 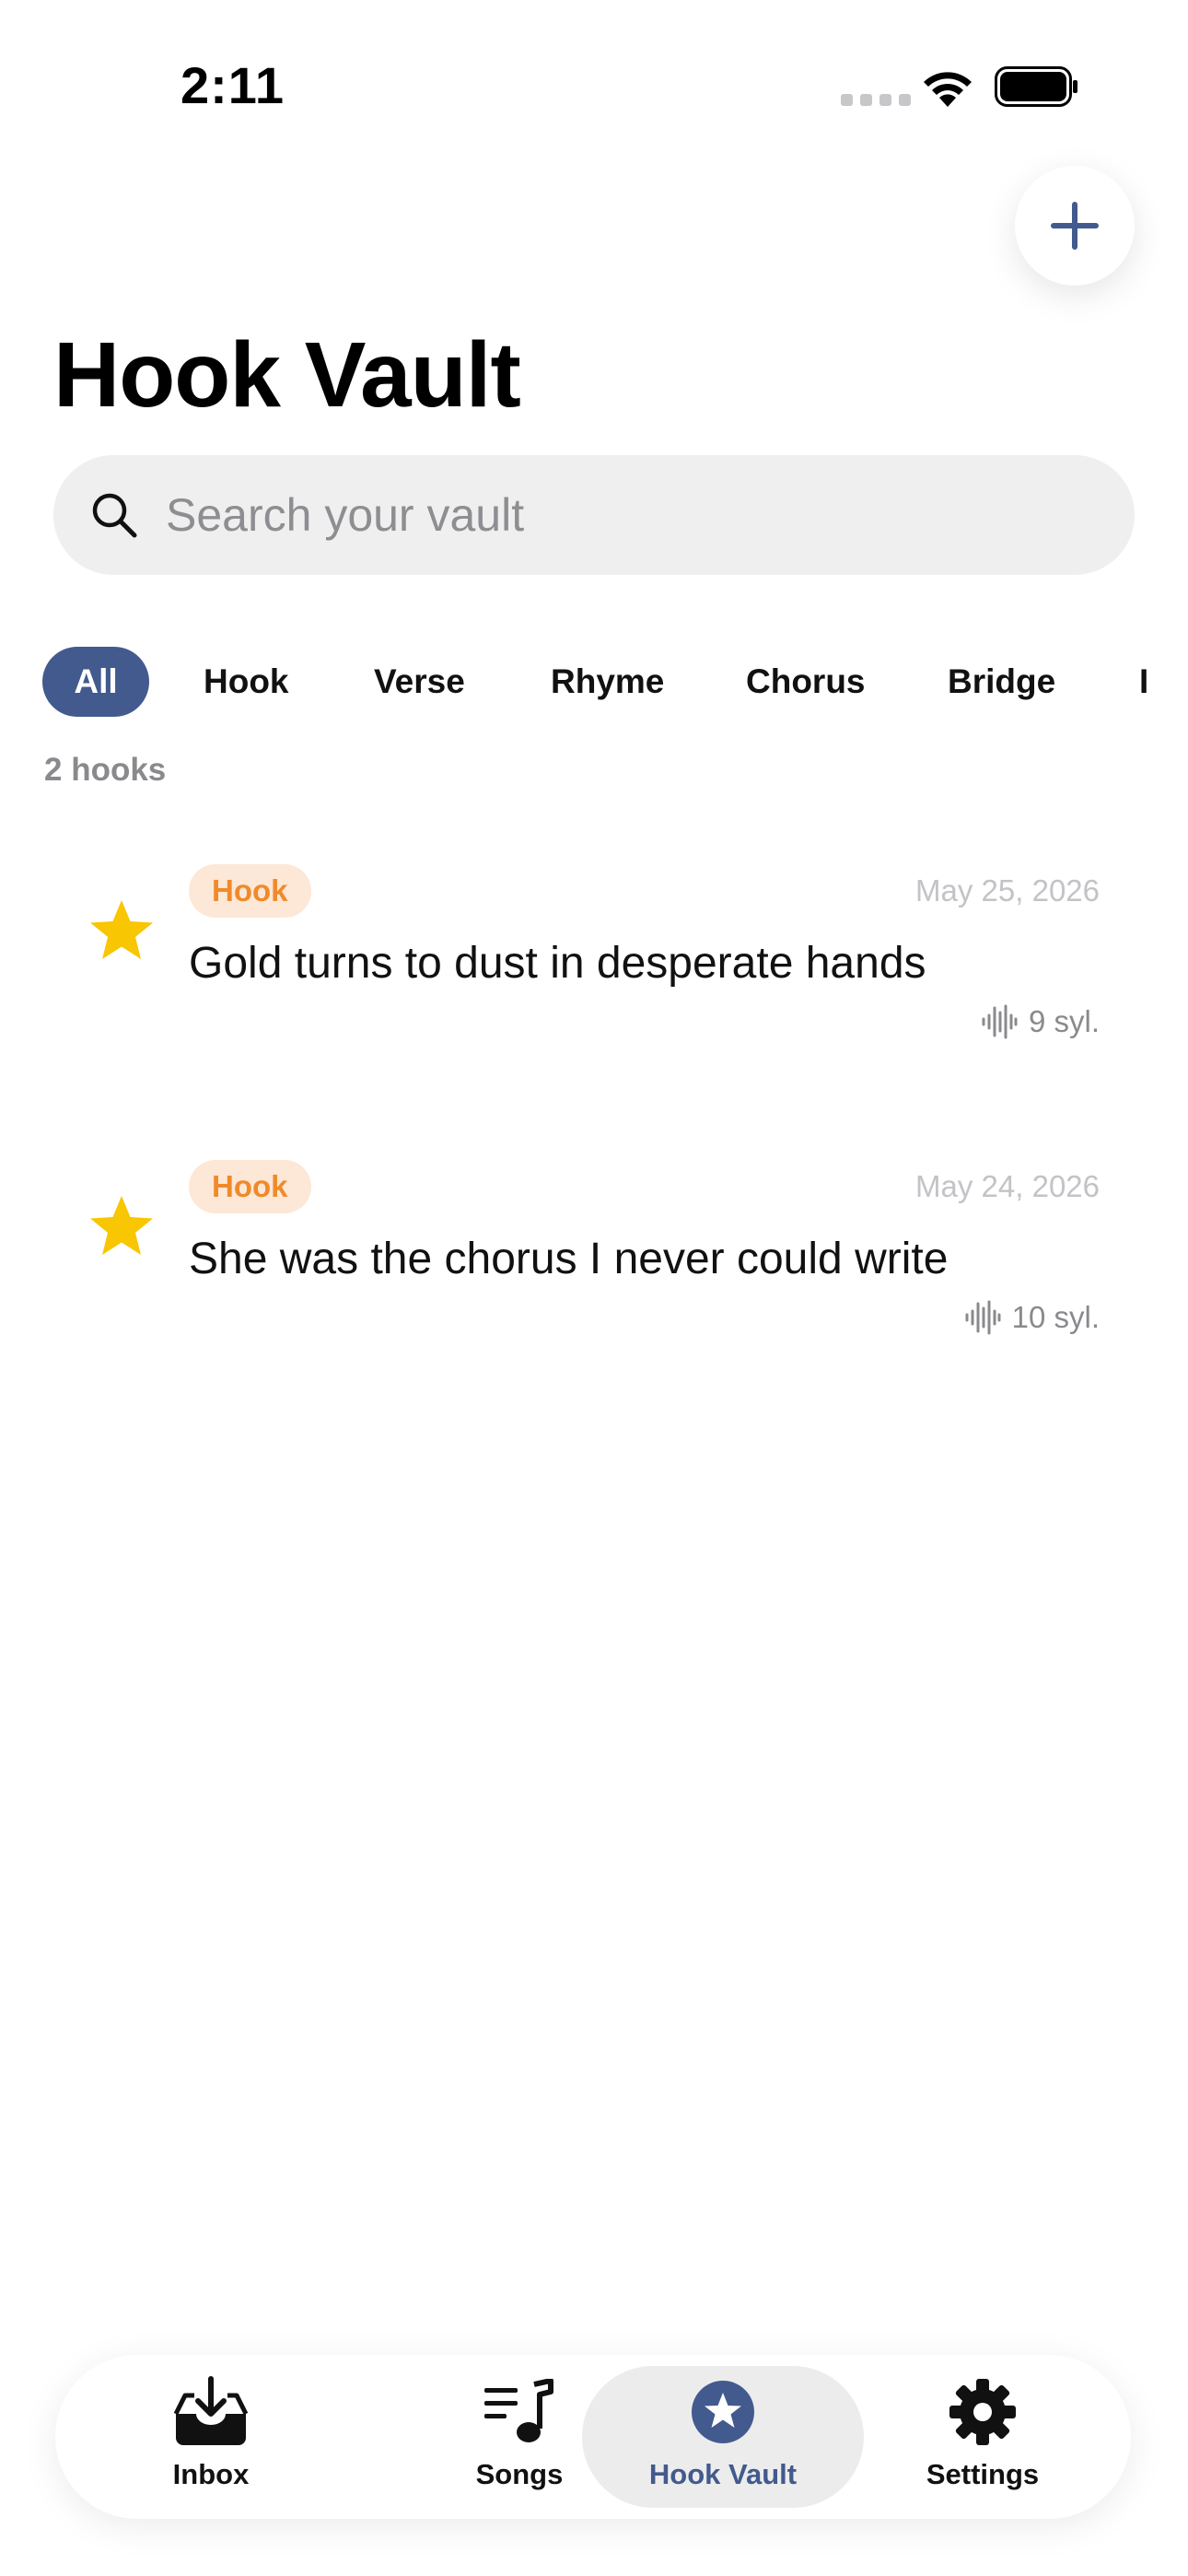 I want to click on hook-date: May 25, 2026, so click(x=1007, y=890).